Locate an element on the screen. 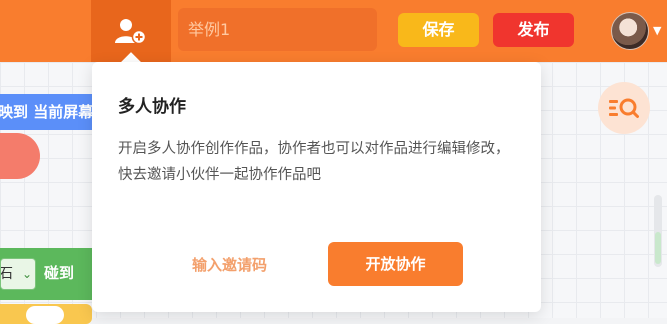 Image resolution: width=667 pixels, height=324 pixels. search-blocks-button is located at coordinates (624, 108).